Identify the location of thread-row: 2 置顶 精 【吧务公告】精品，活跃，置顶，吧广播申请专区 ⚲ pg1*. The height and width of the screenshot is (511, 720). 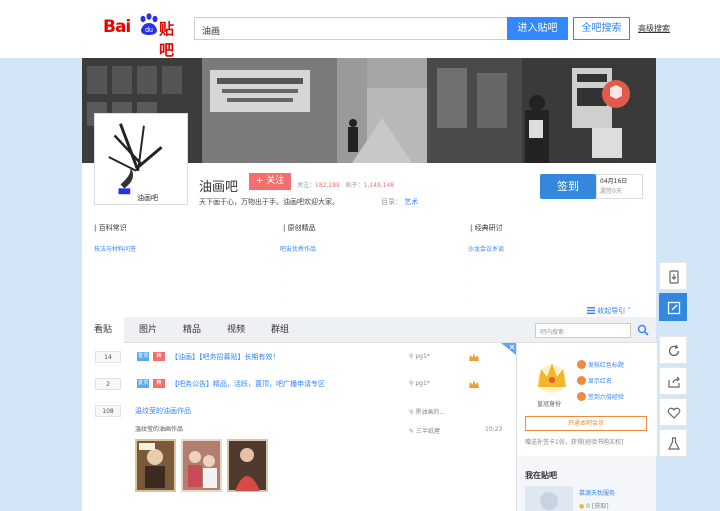
(299, 386).